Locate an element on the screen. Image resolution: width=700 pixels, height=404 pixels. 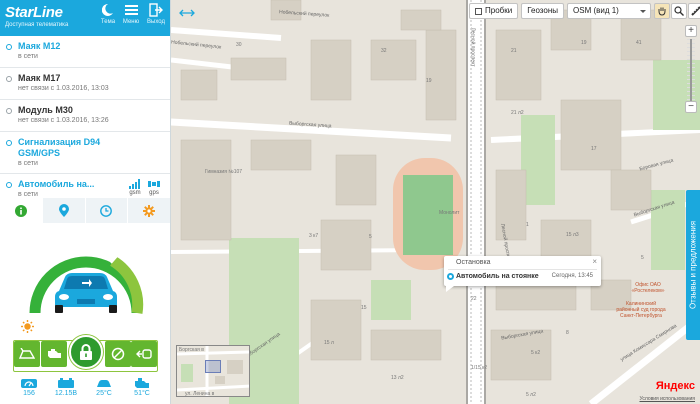
hand-icon is located at coordinates (662, 11).